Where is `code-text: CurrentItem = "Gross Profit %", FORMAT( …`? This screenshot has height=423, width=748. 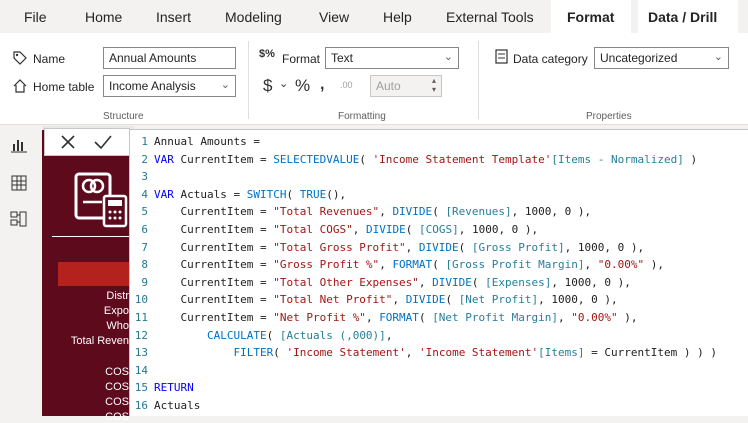 code-text: CurrentItem = "Gross Profit %", FORMAT( … is located at coordinates (409, 265).